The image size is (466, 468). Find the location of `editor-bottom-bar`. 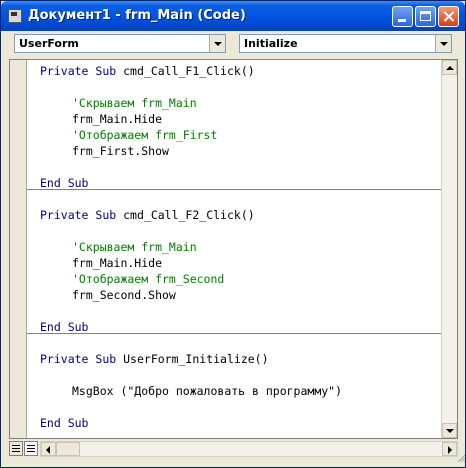

editor-bottom-bar is located at coordinates (233, 449).